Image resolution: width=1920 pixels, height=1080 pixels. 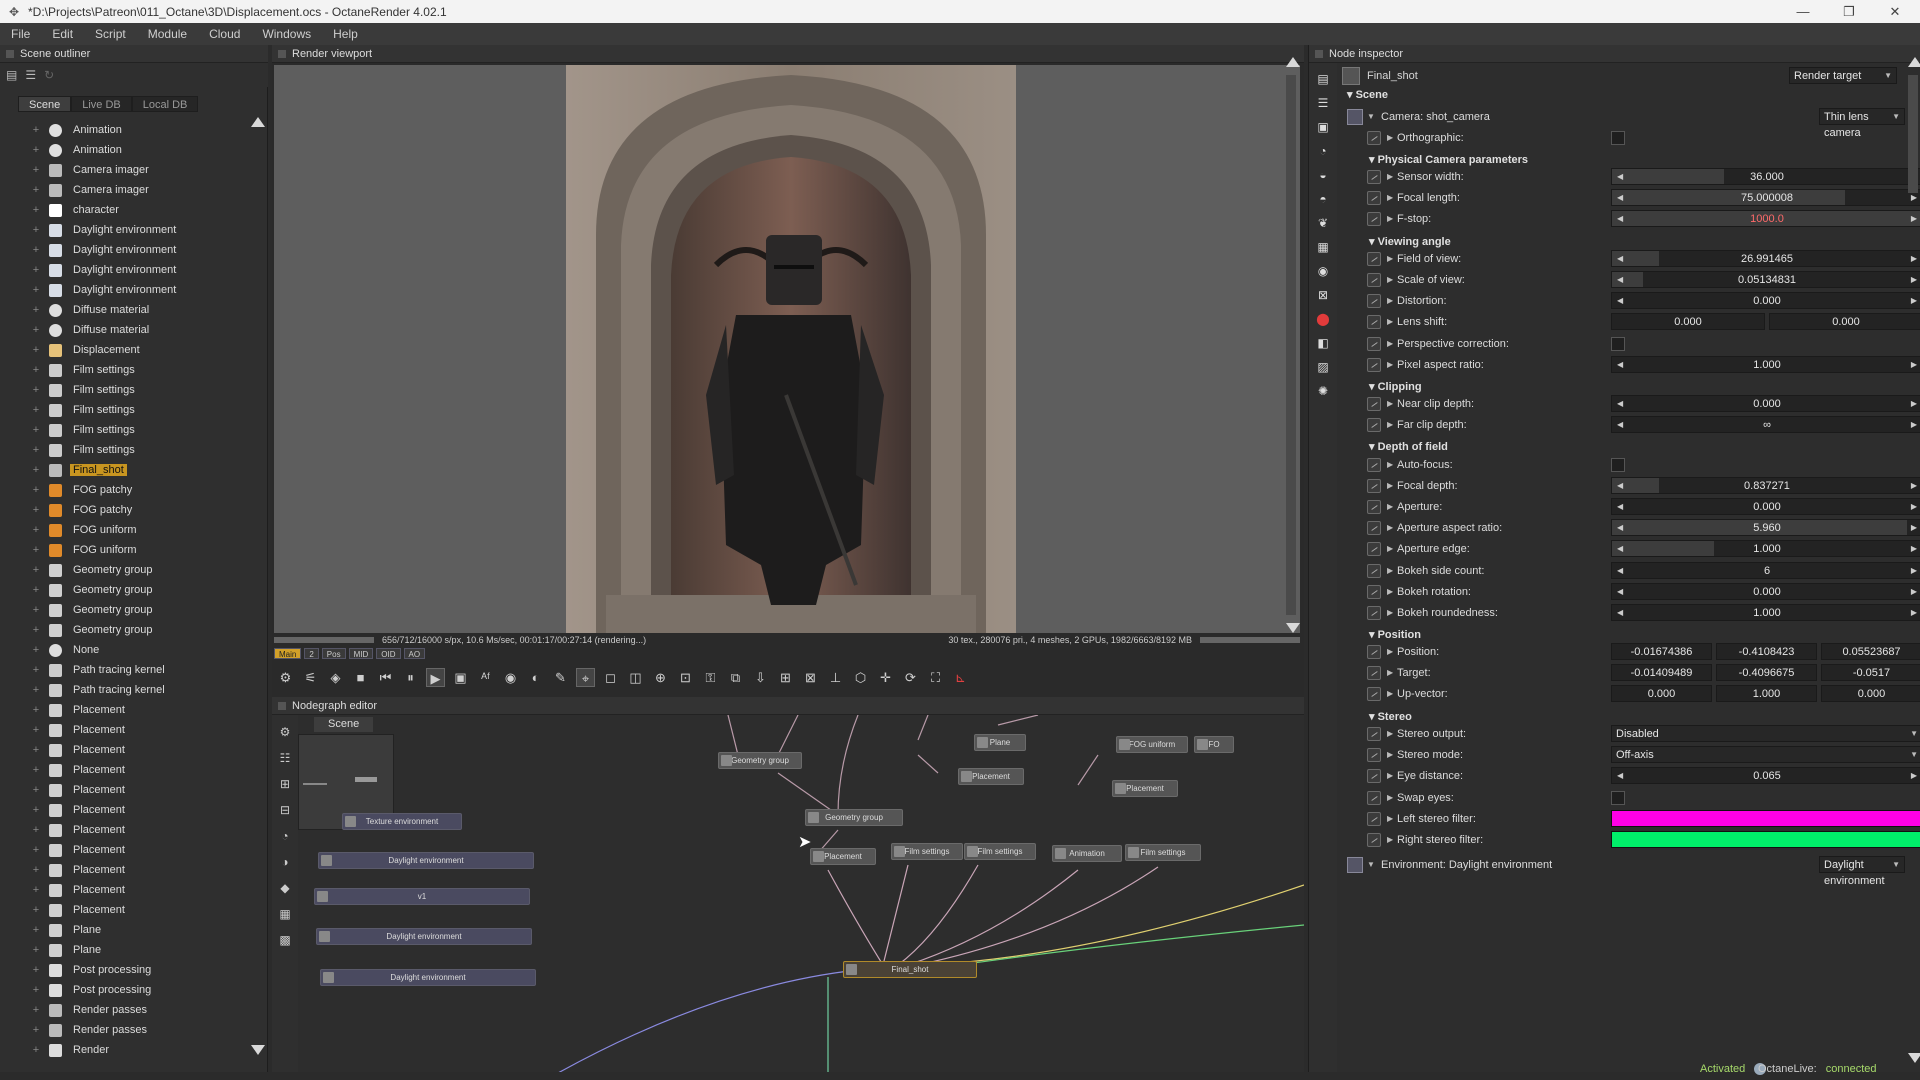 I want to click on position-x-field: -0.01674386, so click(x=1661, y=651).